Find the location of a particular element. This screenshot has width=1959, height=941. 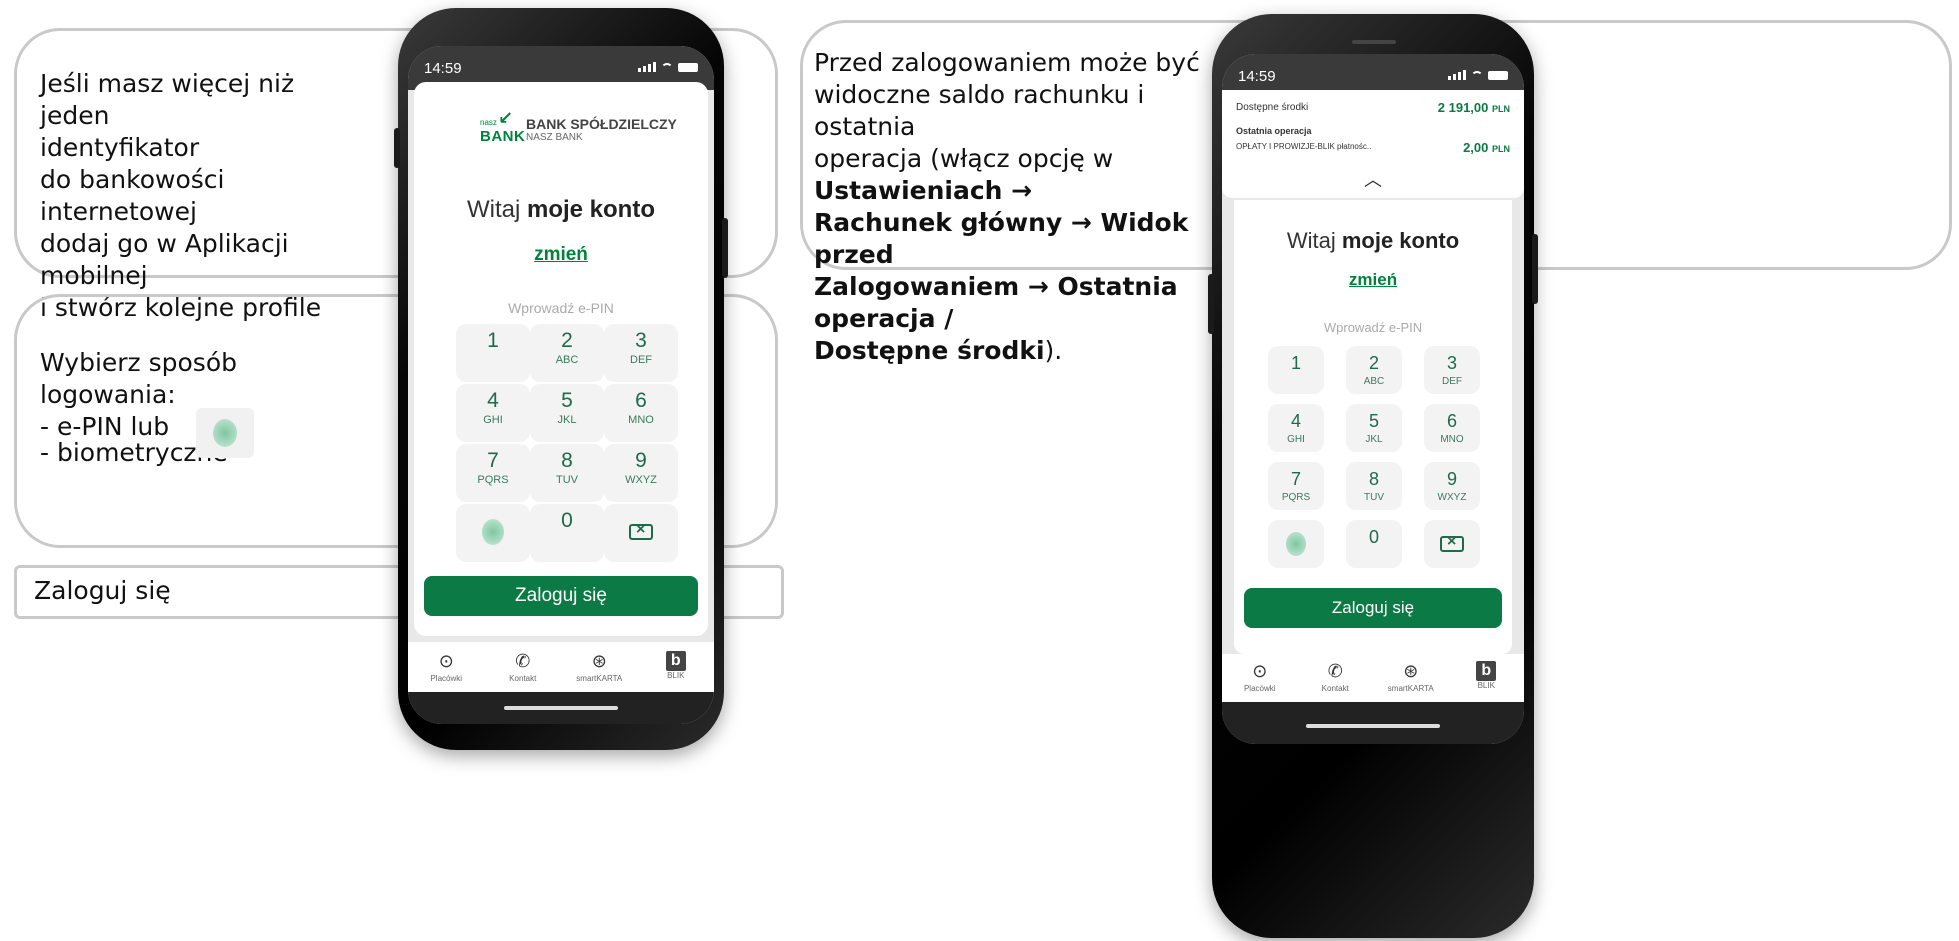

key-letters: MNO is located at coordinates (1452, 439).